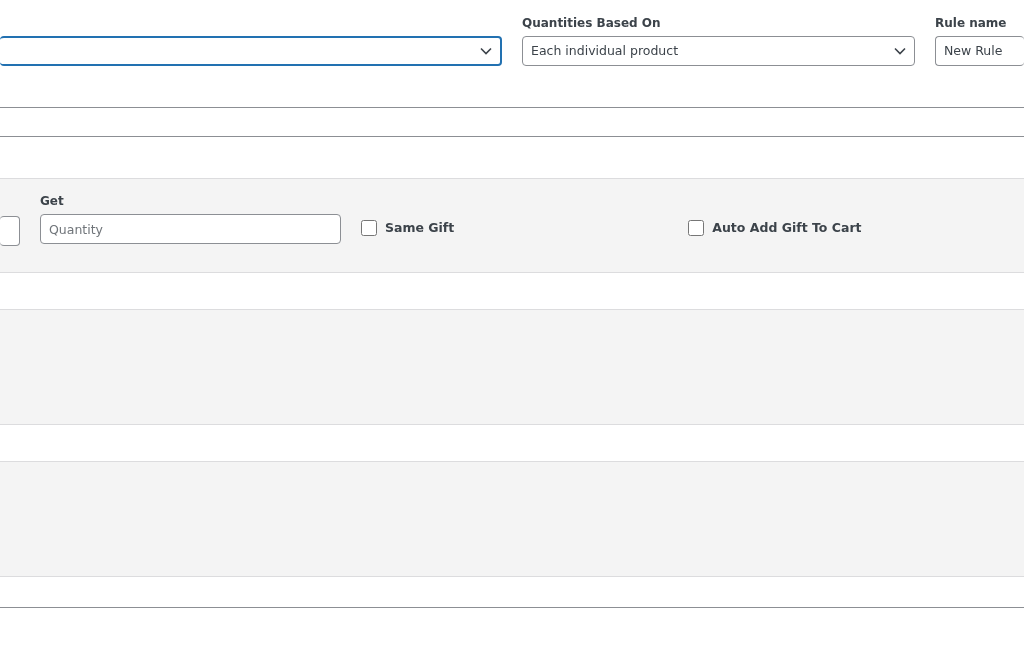 This screenshot has height=666, width=1024. What do you see at coordinates (190, 229) in the screenshot?
I see `quantity-field: Quantity` at bounding box center [190, 229].